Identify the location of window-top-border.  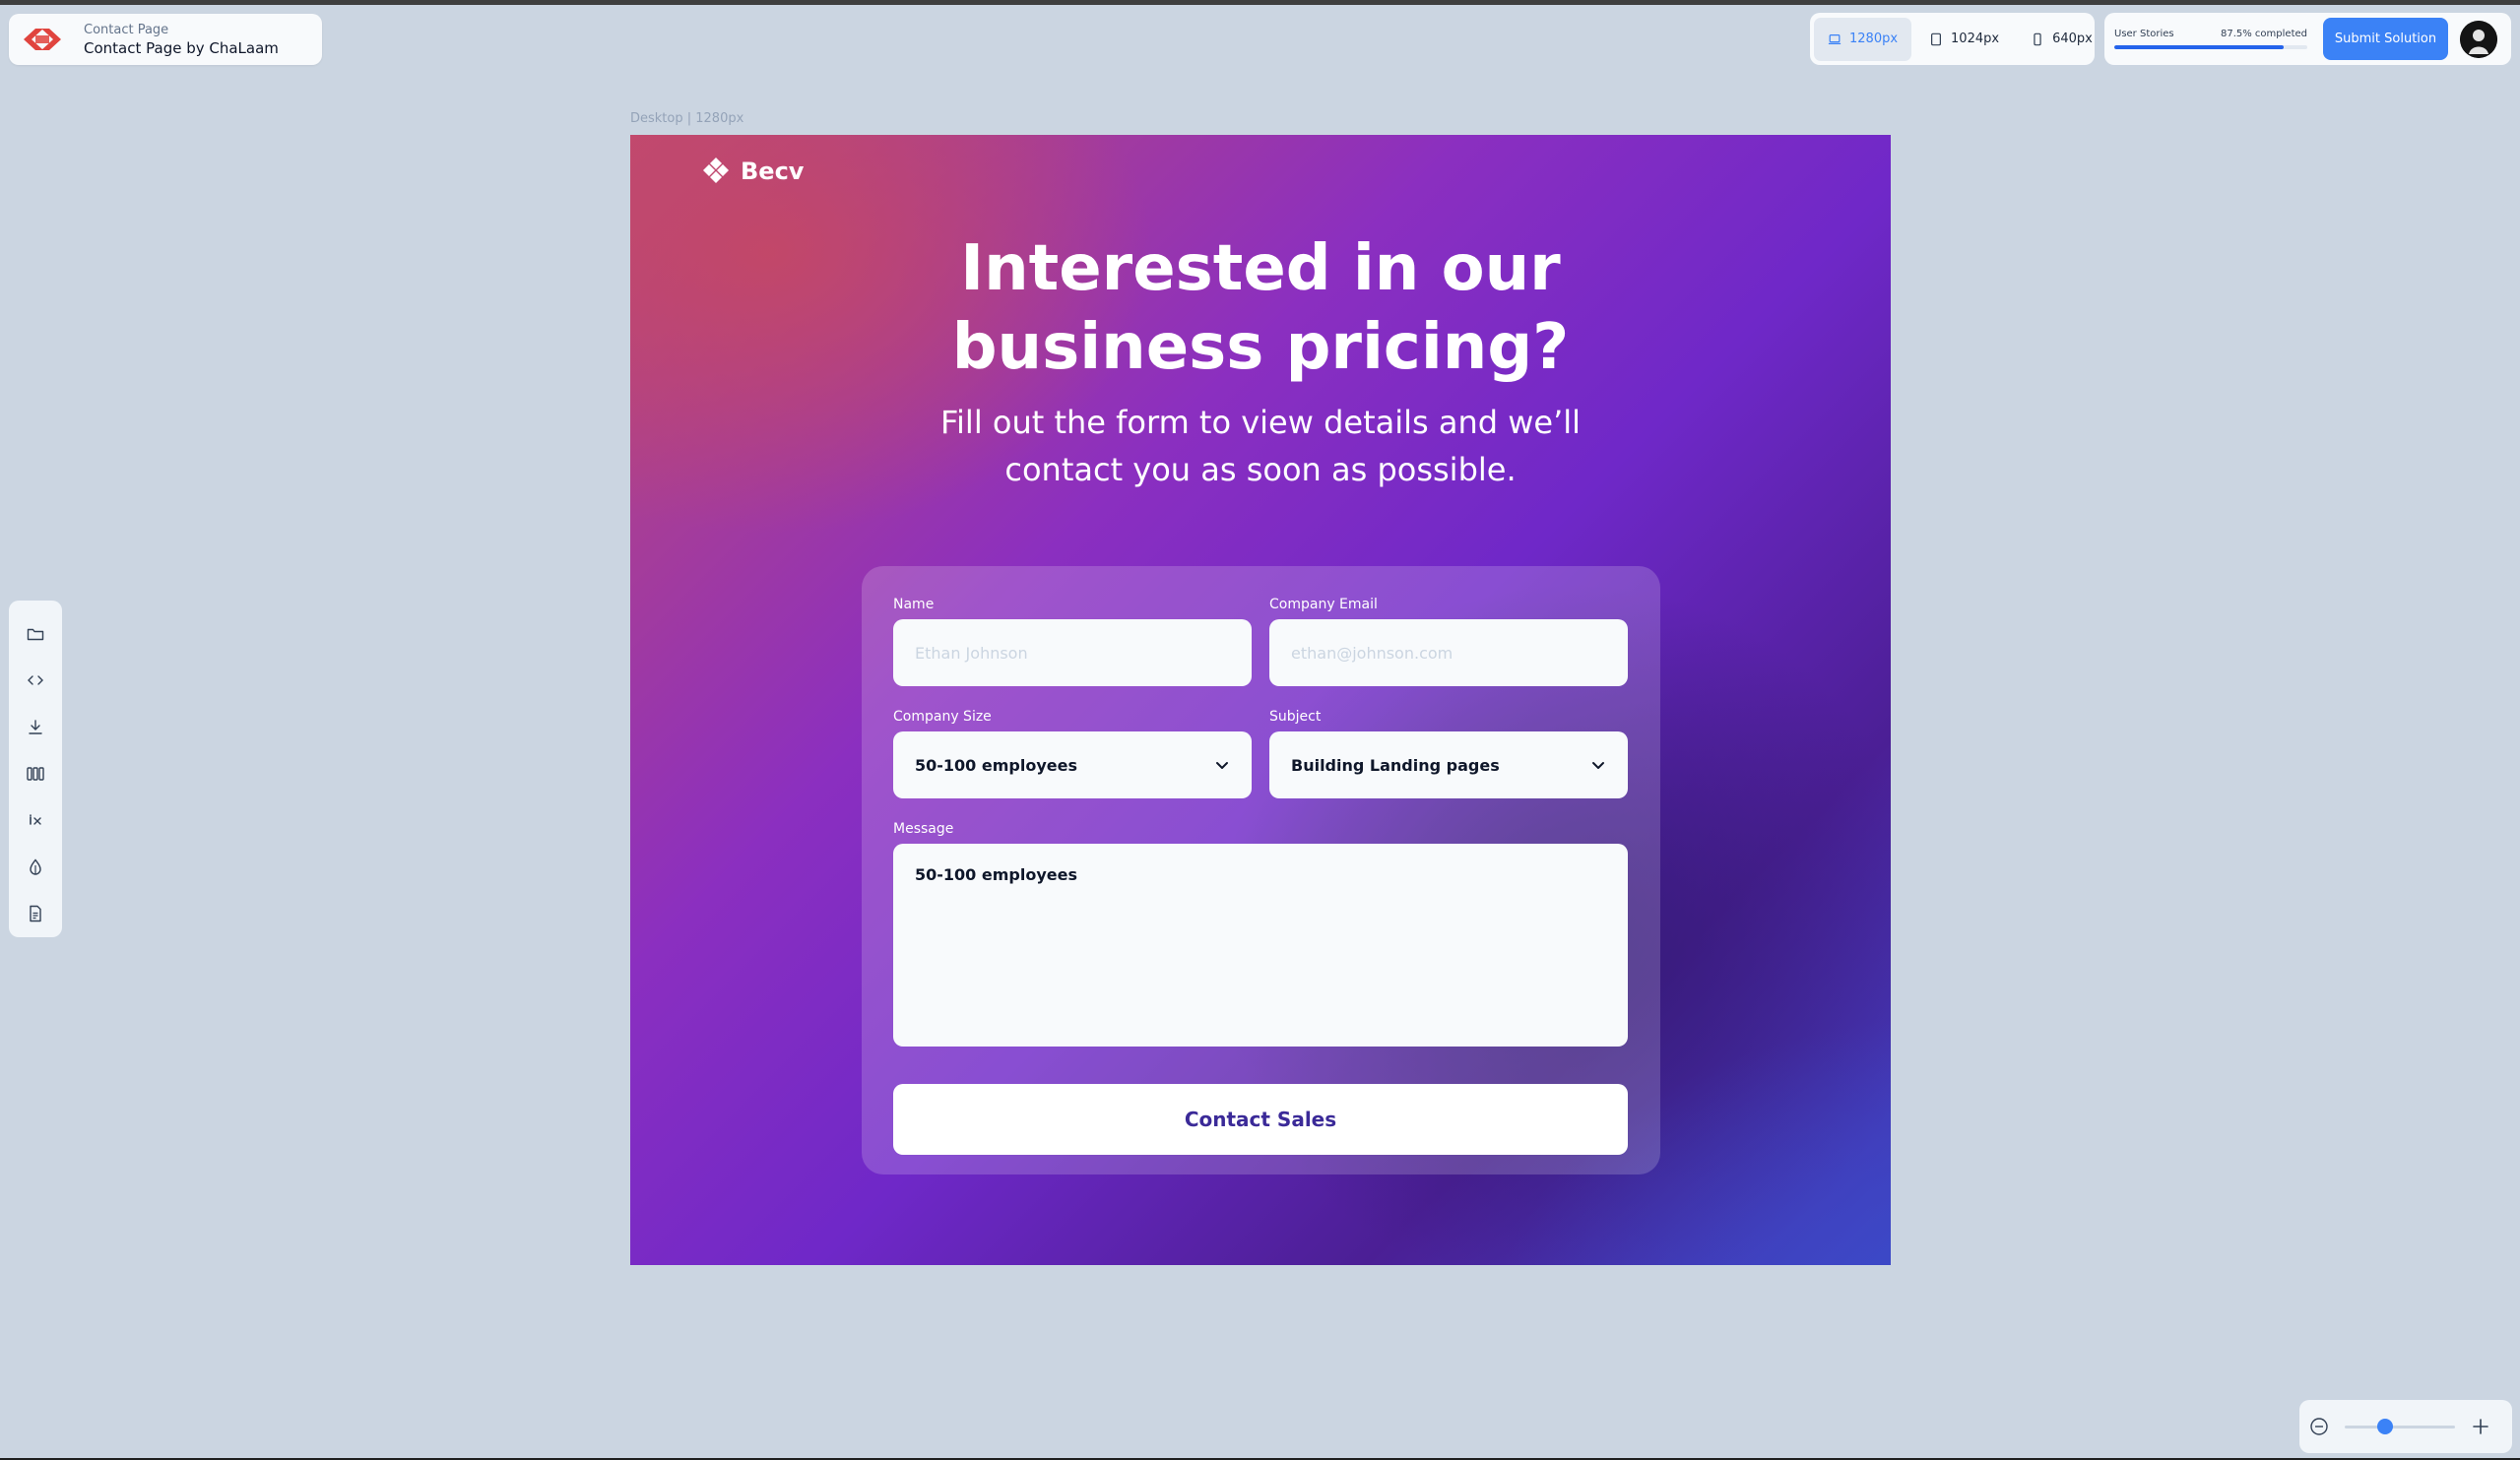
(1260, 2).